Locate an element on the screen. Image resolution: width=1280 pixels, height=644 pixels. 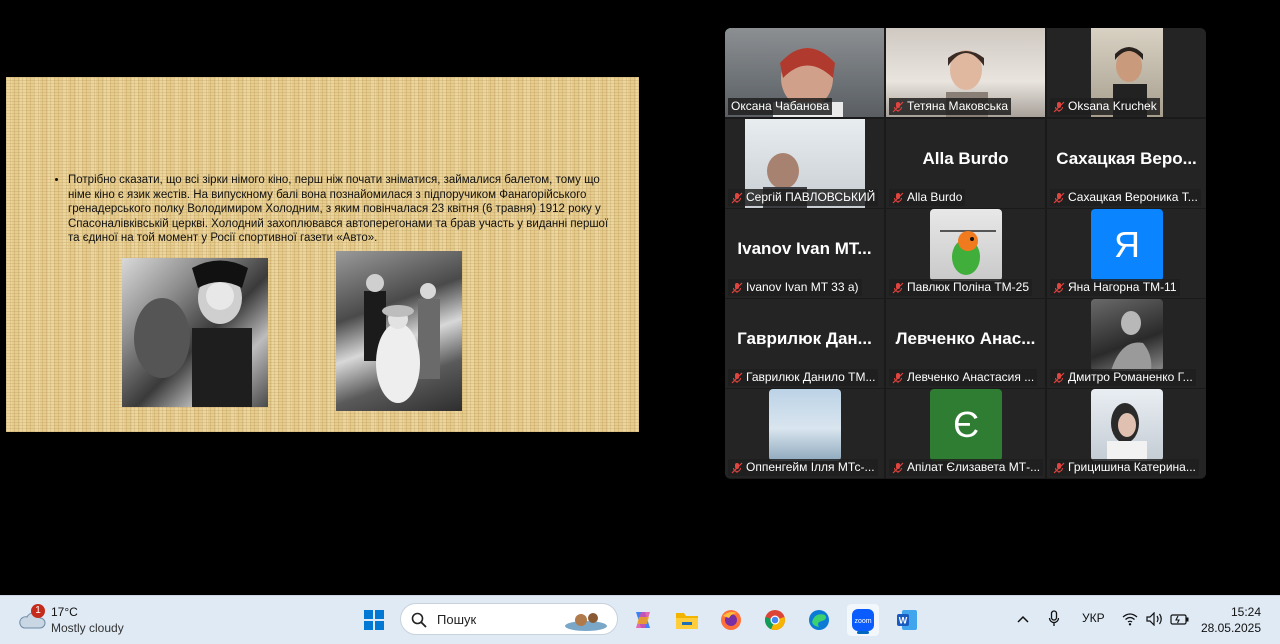
search-highlight-icon is located at coordinates (586, 622).